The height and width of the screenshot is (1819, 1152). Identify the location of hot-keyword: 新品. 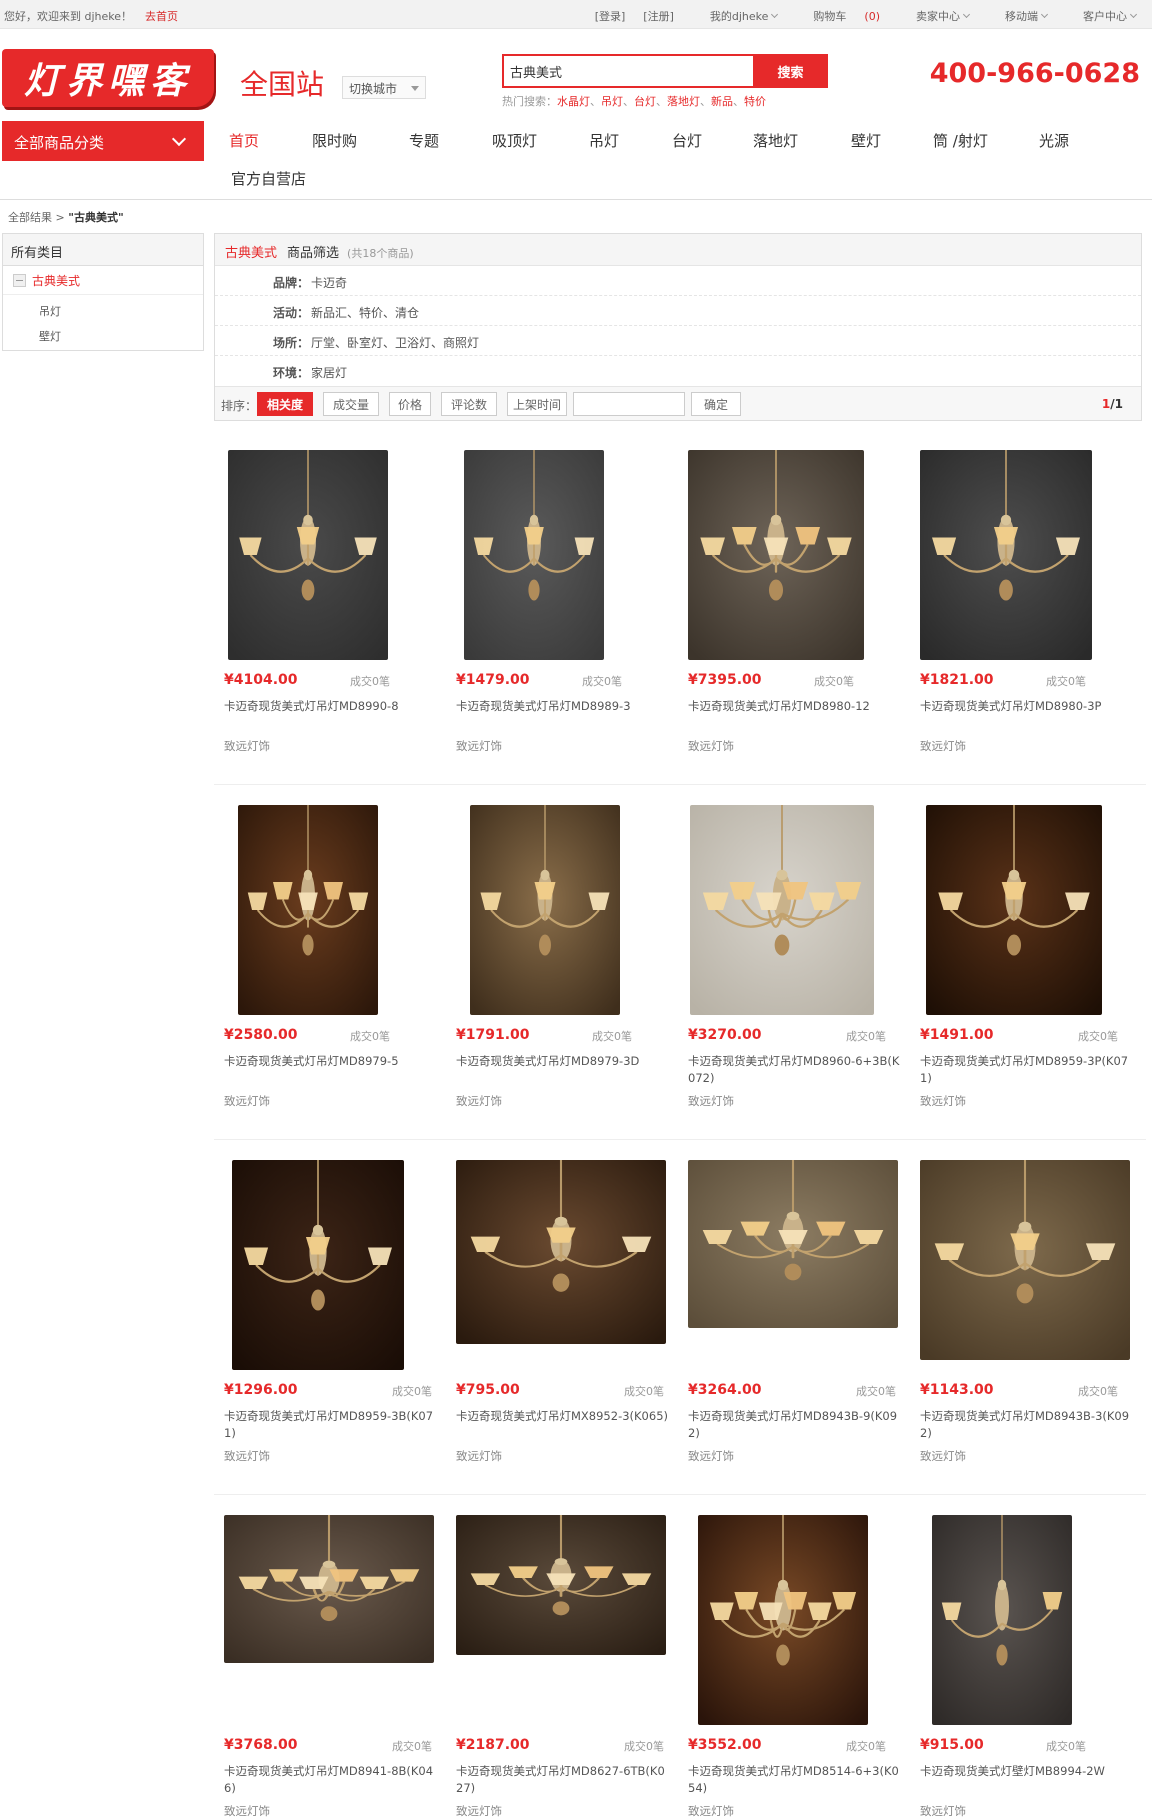
(722, 101).